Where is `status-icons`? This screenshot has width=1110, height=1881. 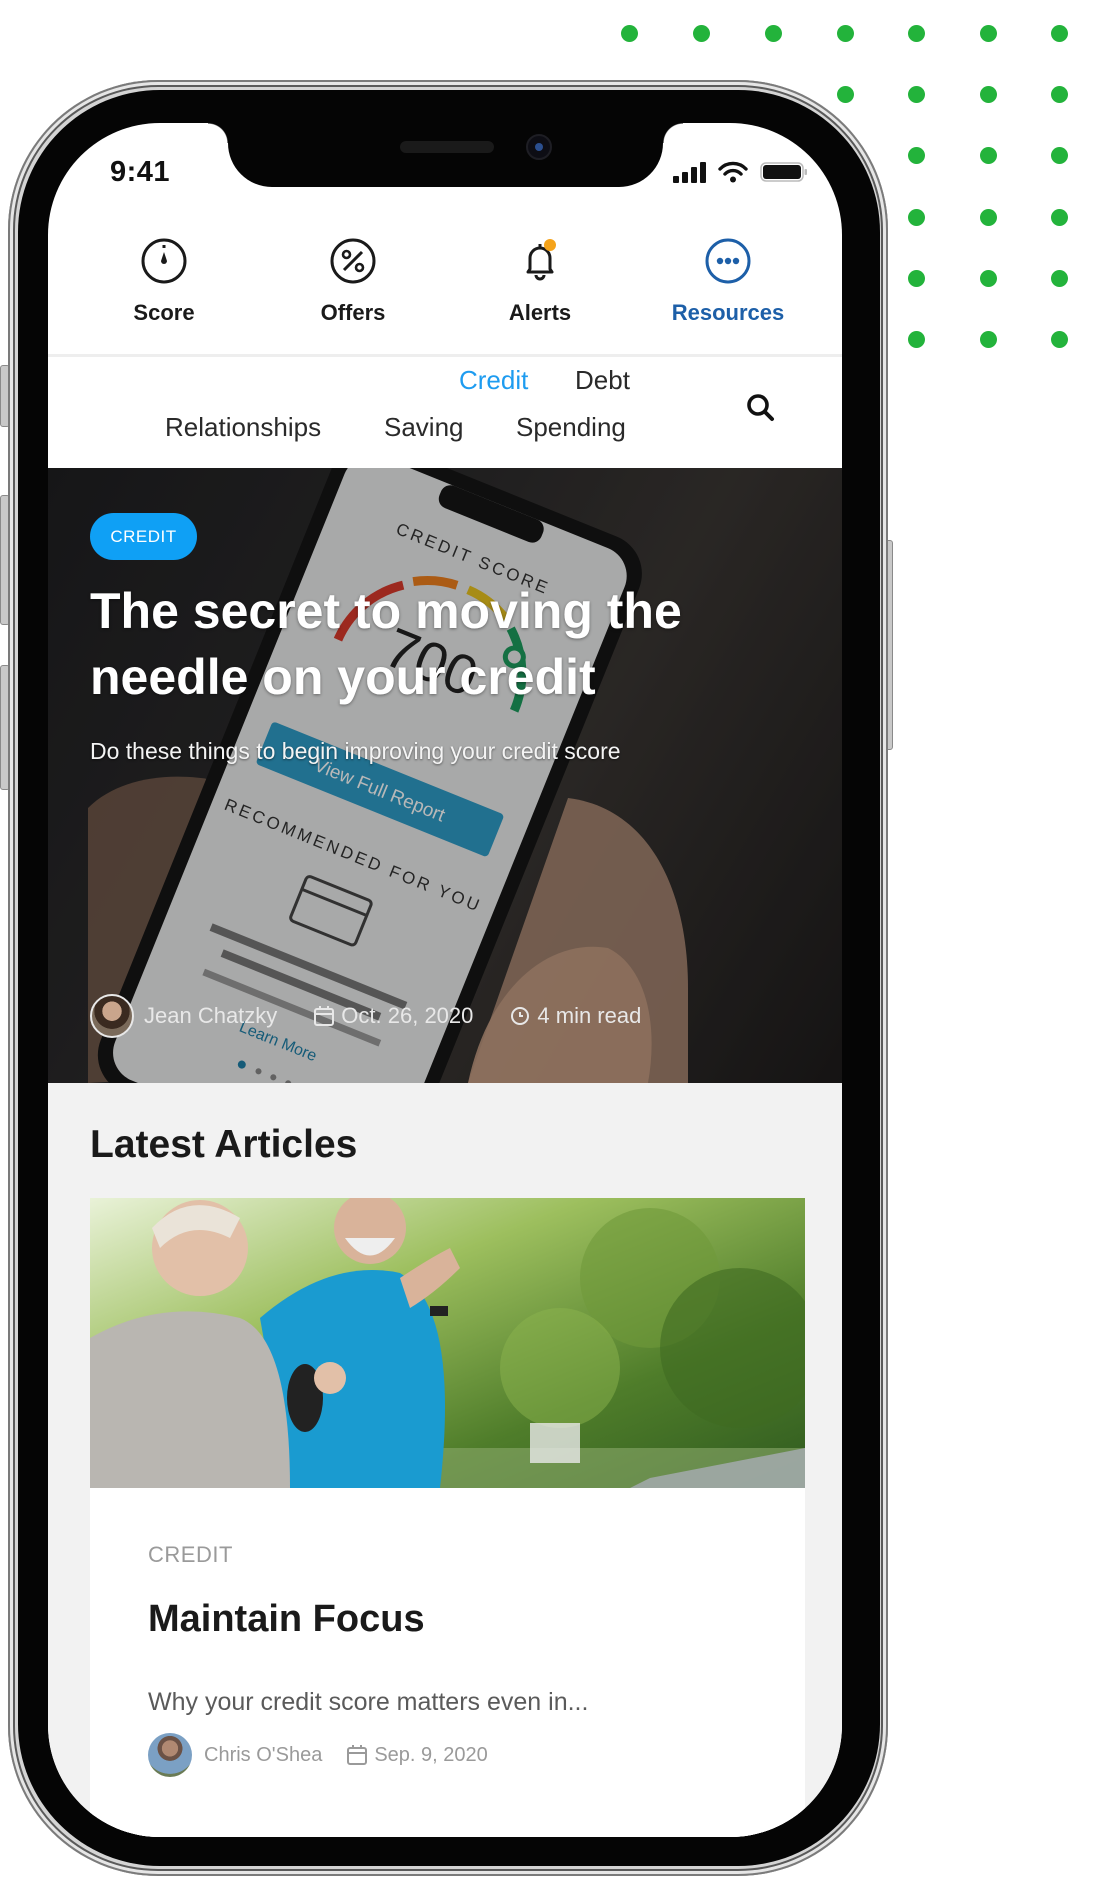
status-icons is located at coordinates (740, 172).